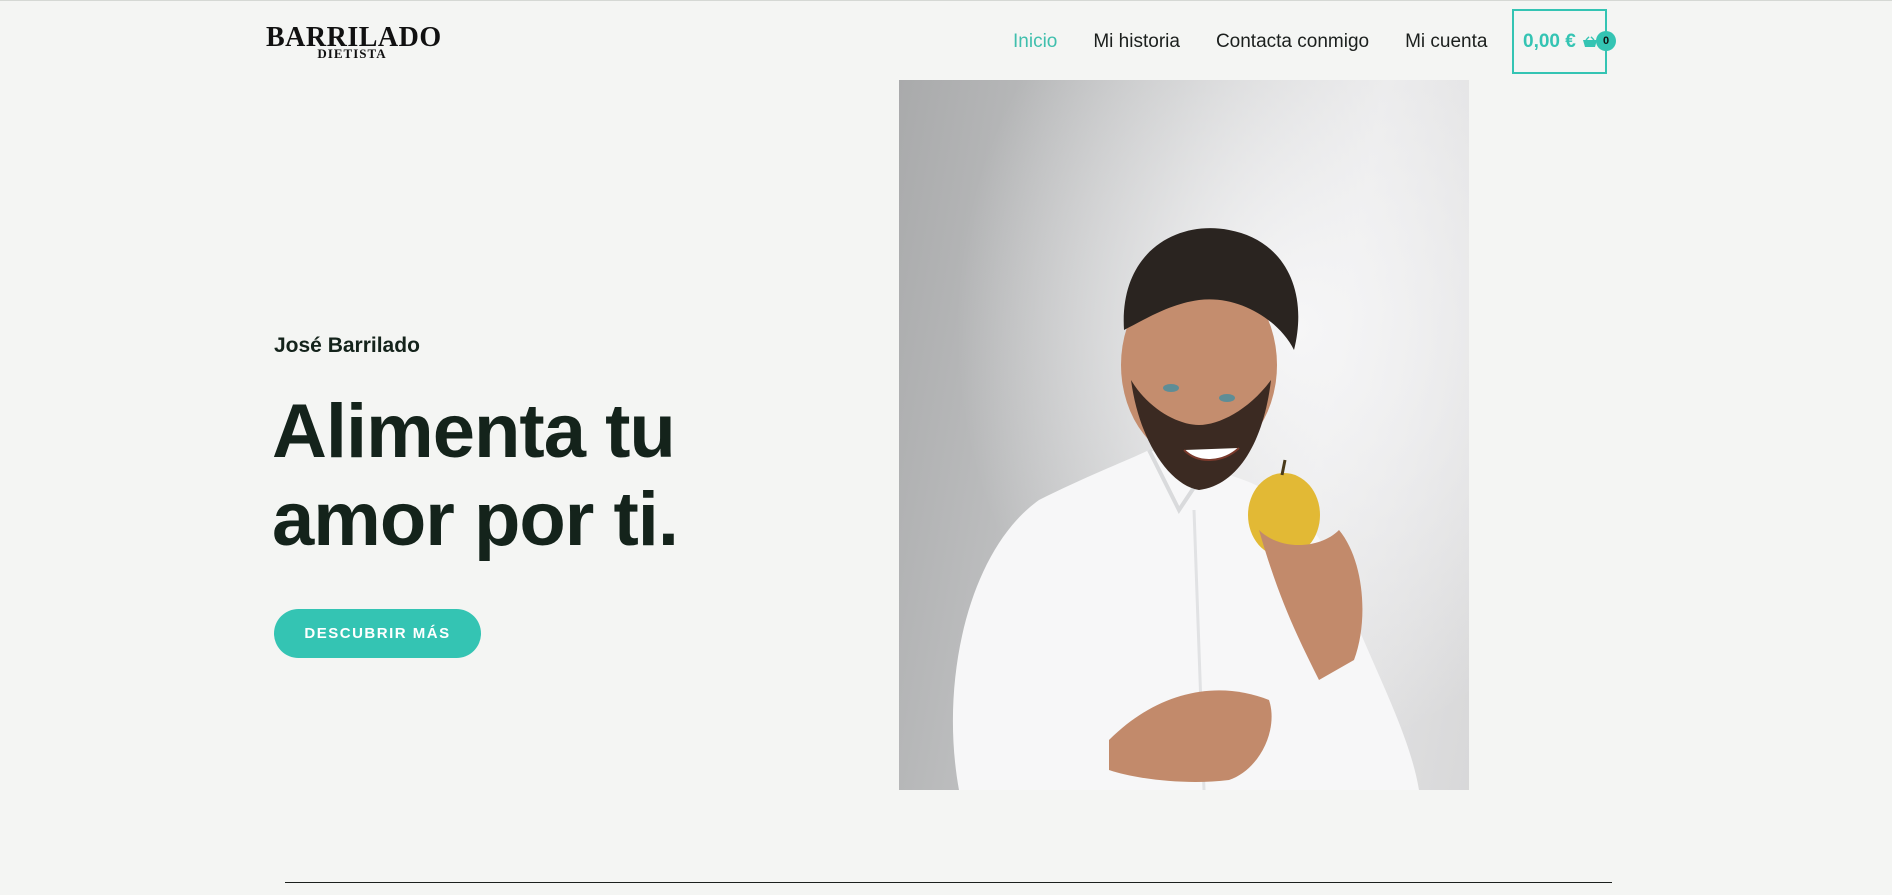 This screenshot has height=895, width=1892. I want to click on cart-total: 0,00 €, so click(1549, 41).